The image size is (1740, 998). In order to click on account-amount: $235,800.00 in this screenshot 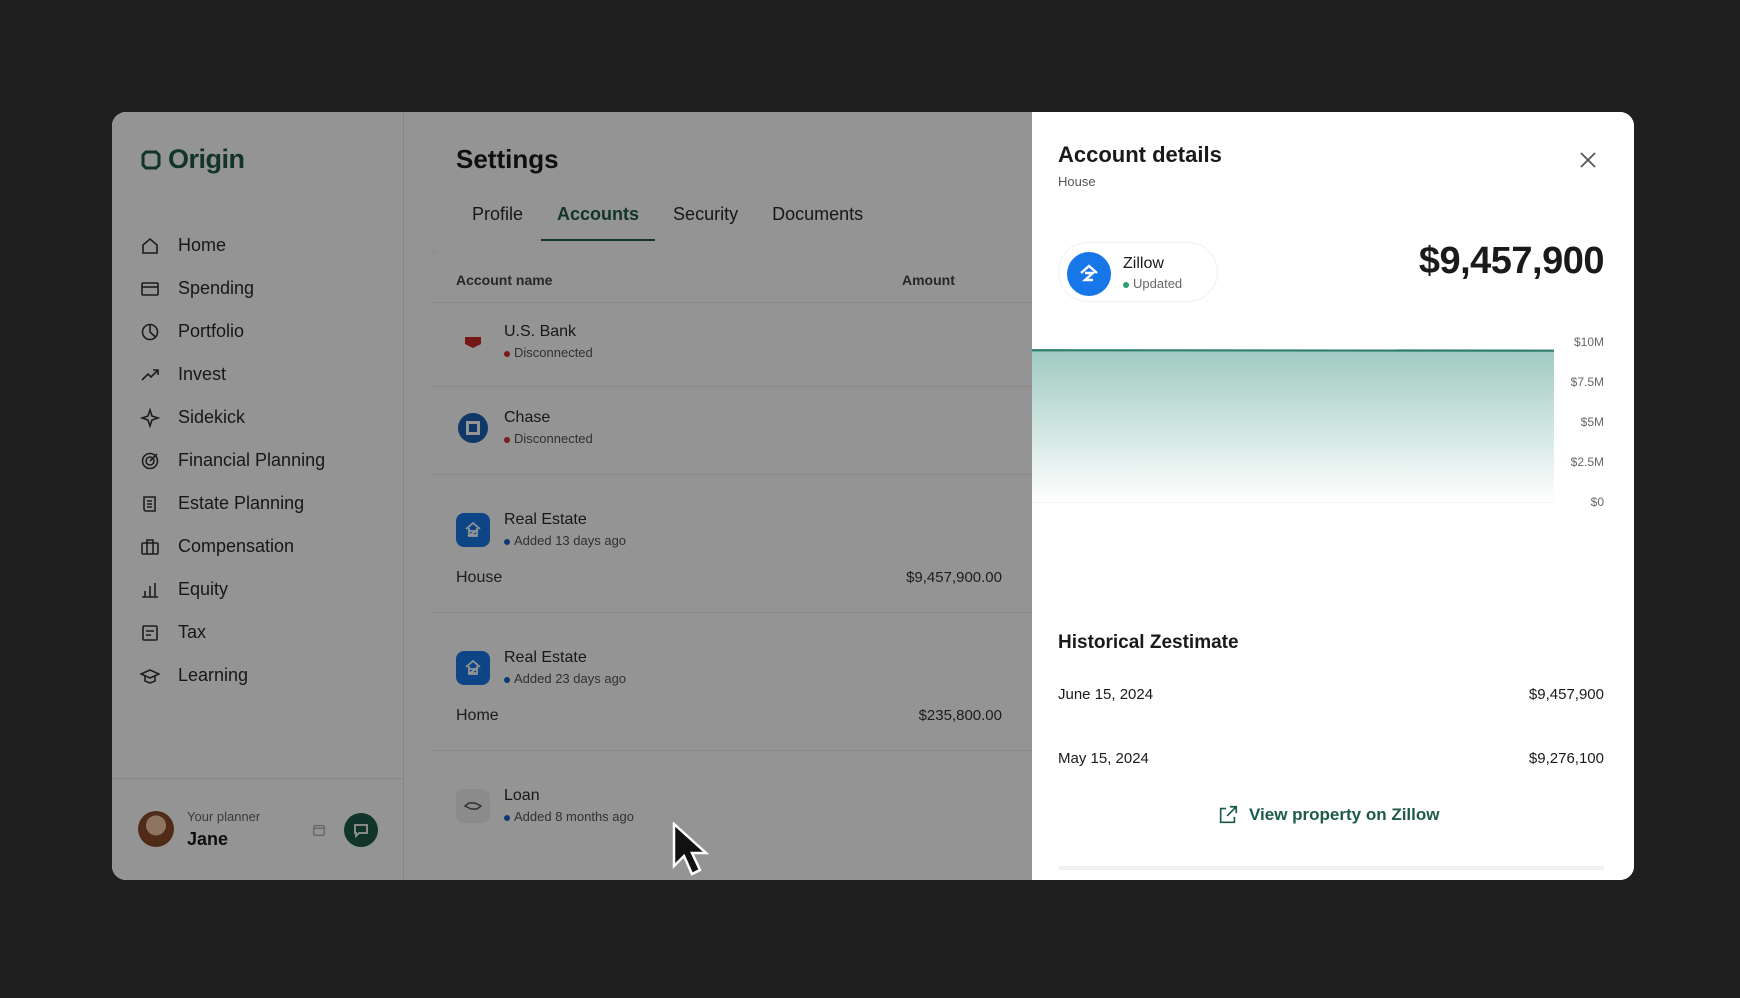, I will do `click(960, 715)`.